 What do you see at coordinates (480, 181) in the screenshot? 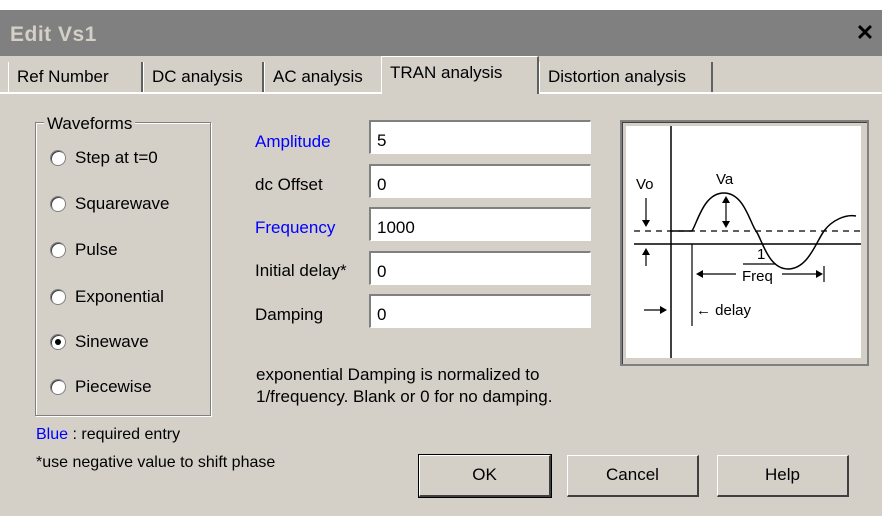
I see `dc-offset-field` at bounding box center [480, 181].